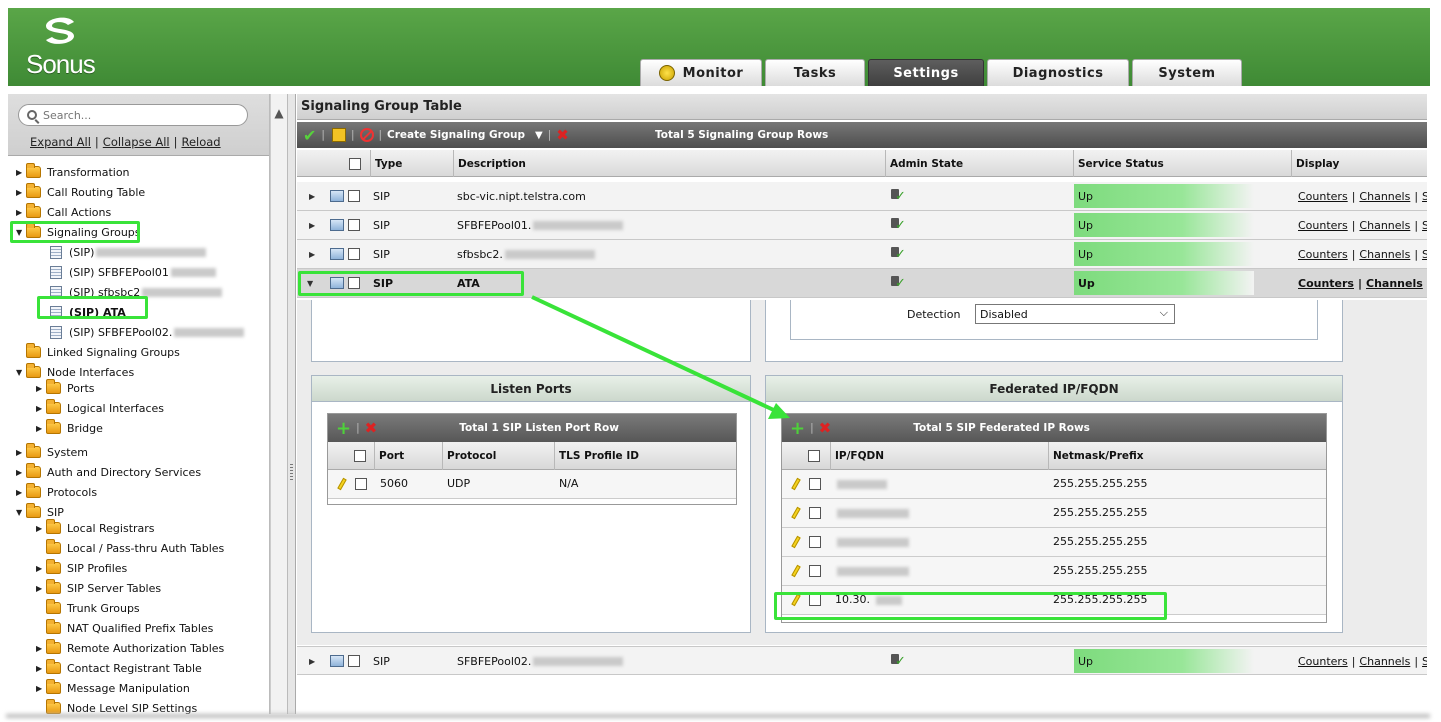  I want to click on import-icon, so click(338, 135).